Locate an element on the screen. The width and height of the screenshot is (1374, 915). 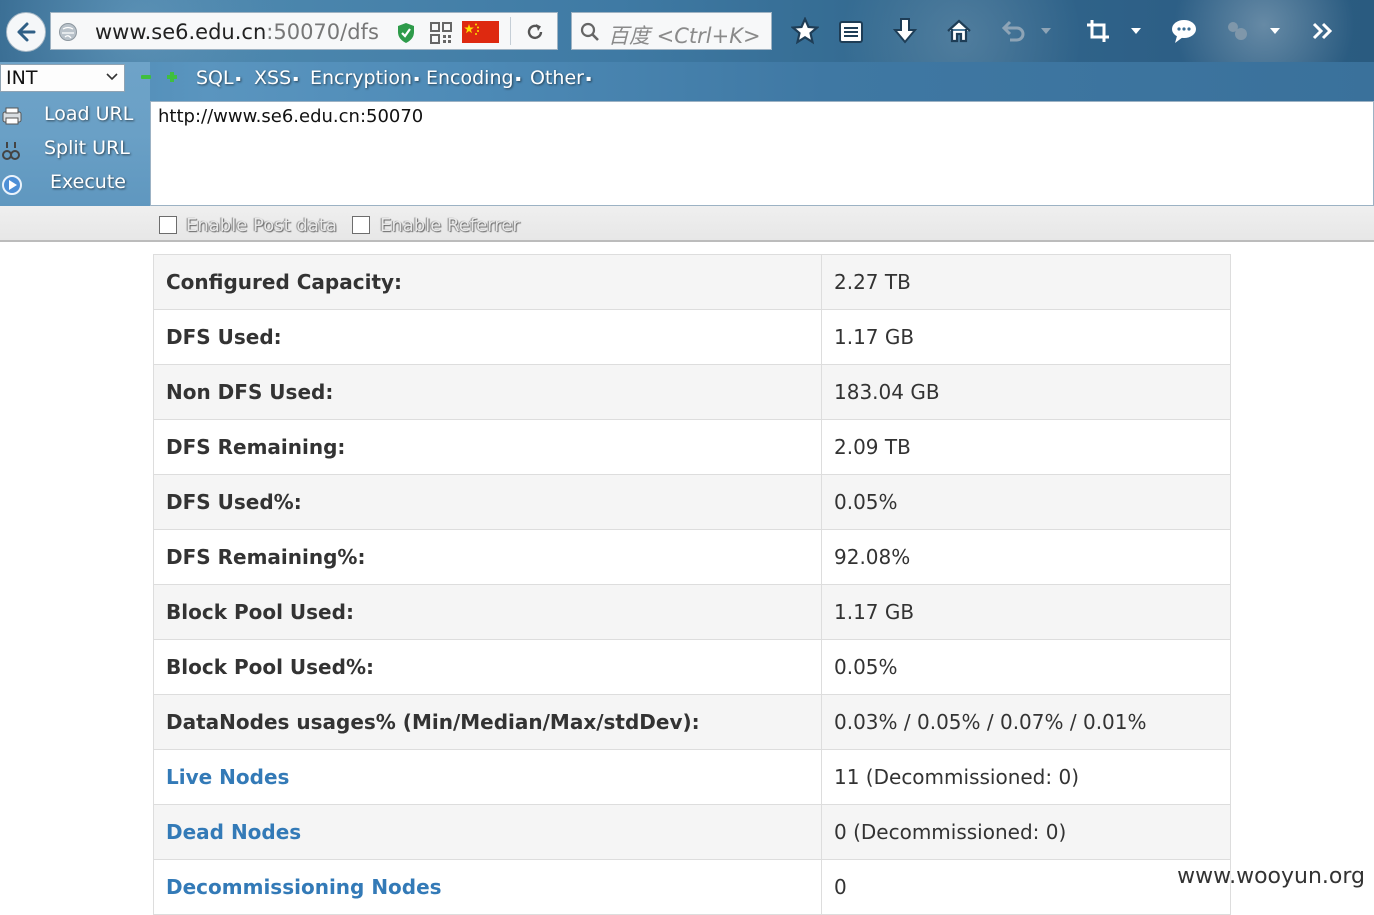
decrease-icon is located at coordinates (146, 77).